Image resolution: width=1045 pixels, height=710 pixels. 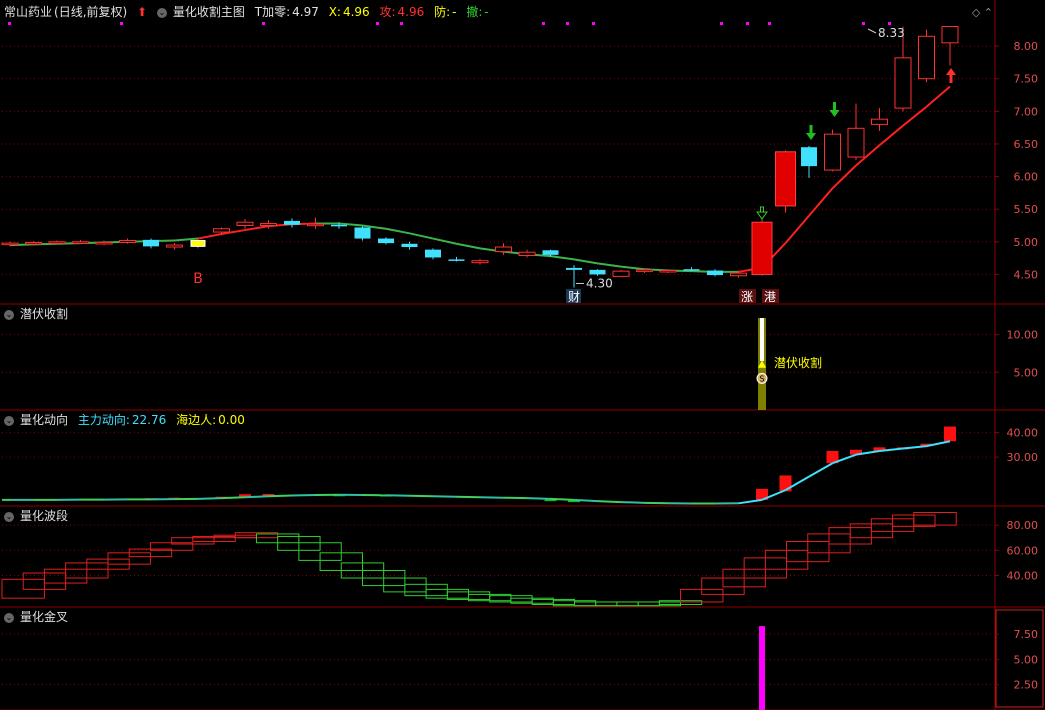 I want to click on panel4-header: ⌄ 量化波段, so click(x=39, y=516).